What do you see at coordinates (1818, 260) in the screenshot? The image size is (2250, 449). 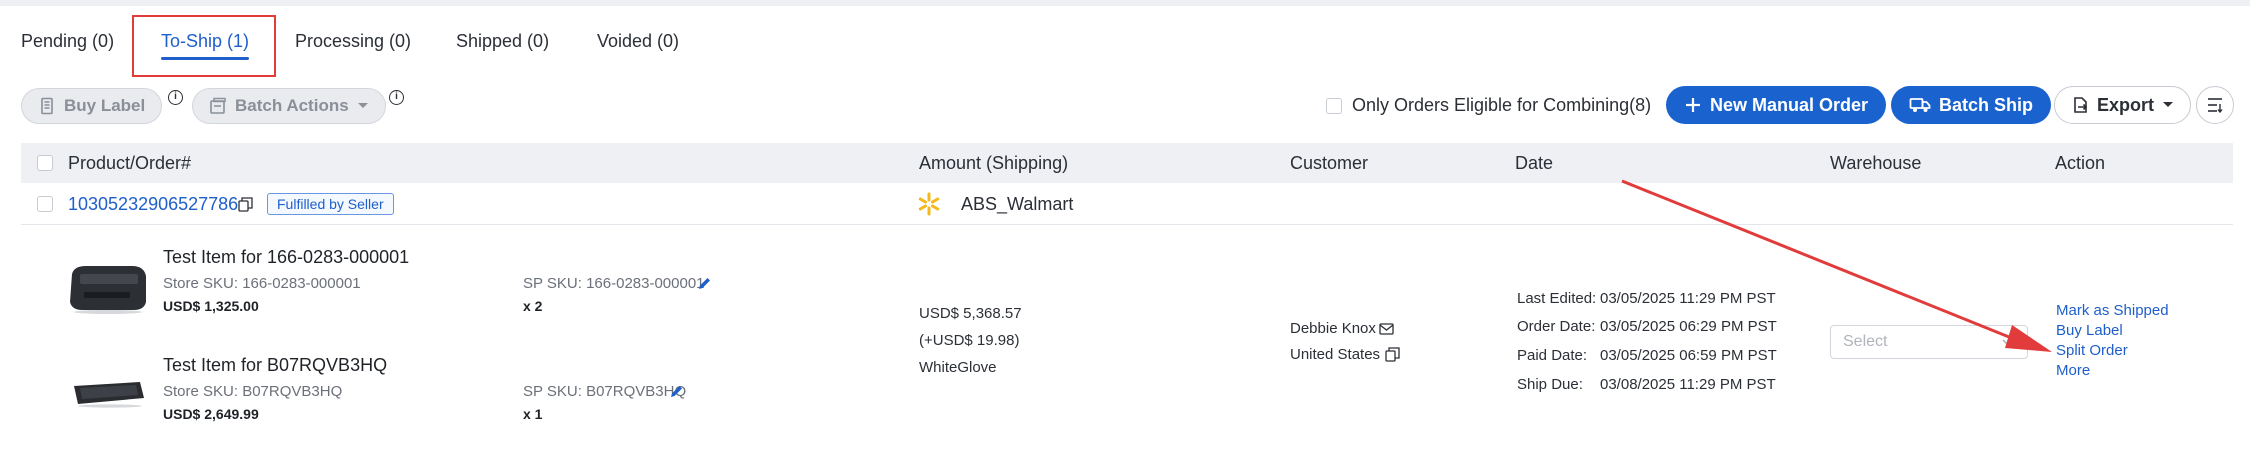 I see `arrow-shaft` at bounding box center [1818, 260].